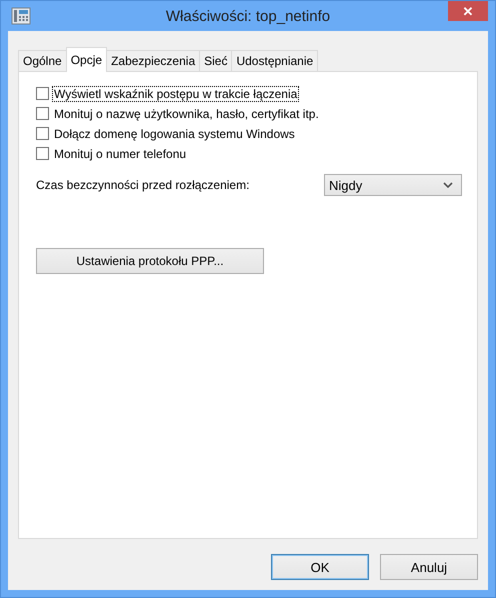 Image resolution: width=496 pixels, height=598 pixels. What do you see at coordinates (468, 11) in the screenshot?
I see `close-button: ✕` at bounding box center [468, 11].